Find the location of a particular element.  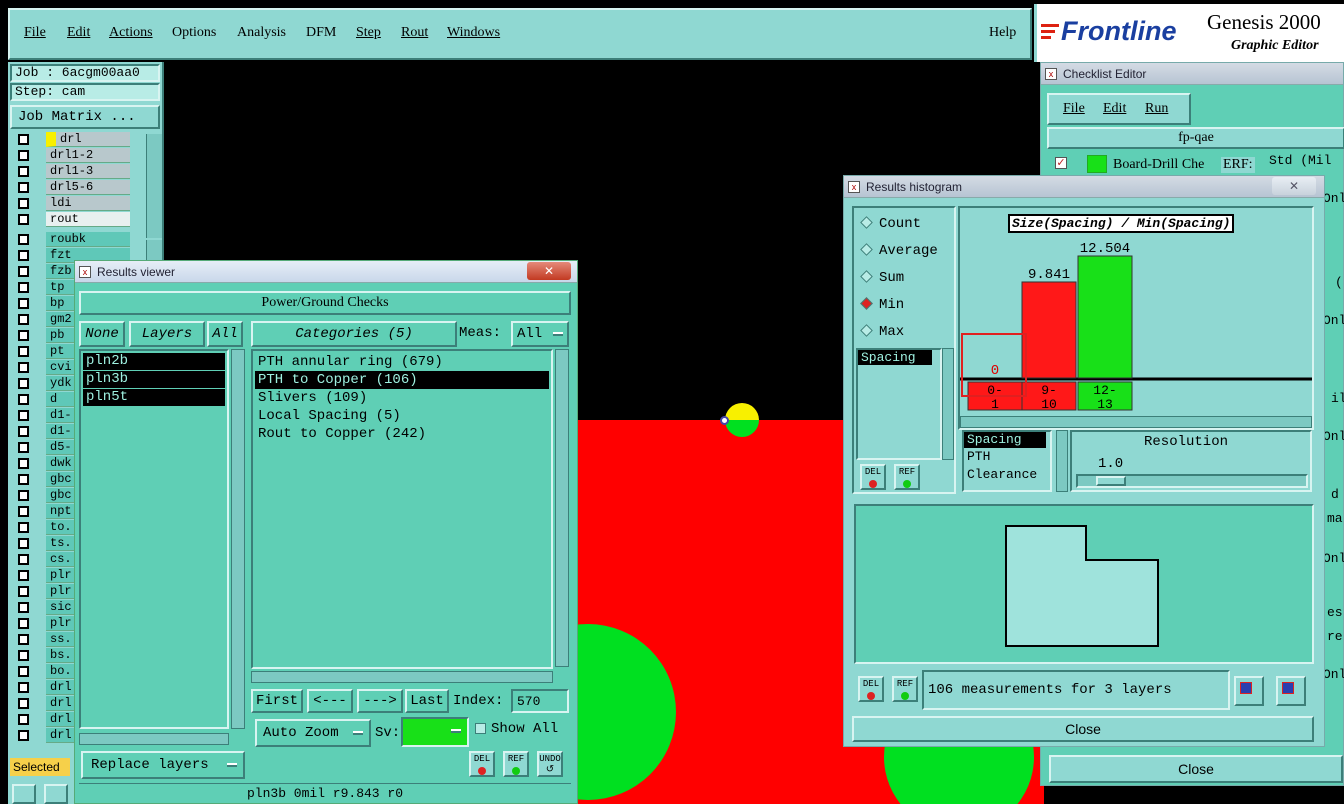

category-item-selected: PTH to Copper (106) is located at coordinates (402, 380).